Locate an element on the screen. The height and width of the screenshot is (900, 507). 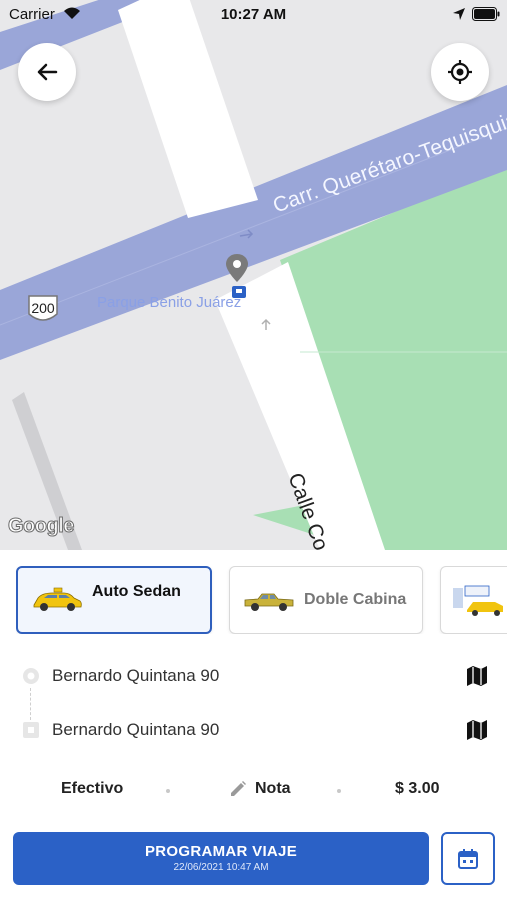
destination-square-icon is located at coordinates (31, 730).